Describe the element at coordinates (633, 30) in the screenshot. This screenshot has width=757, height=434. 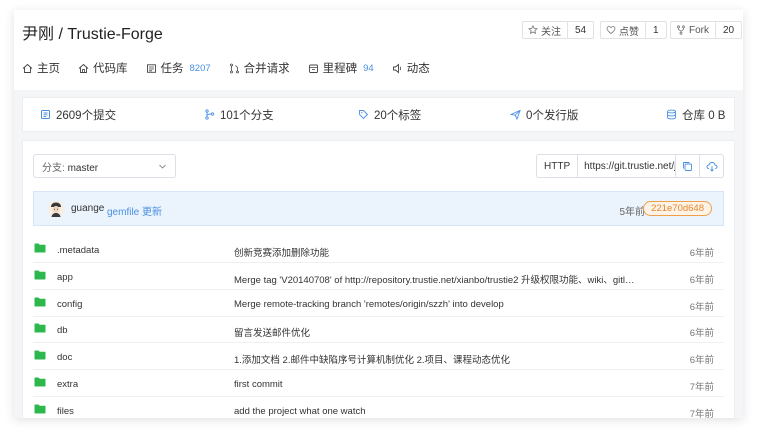
I see `star-button: 点赞 1` at that location.